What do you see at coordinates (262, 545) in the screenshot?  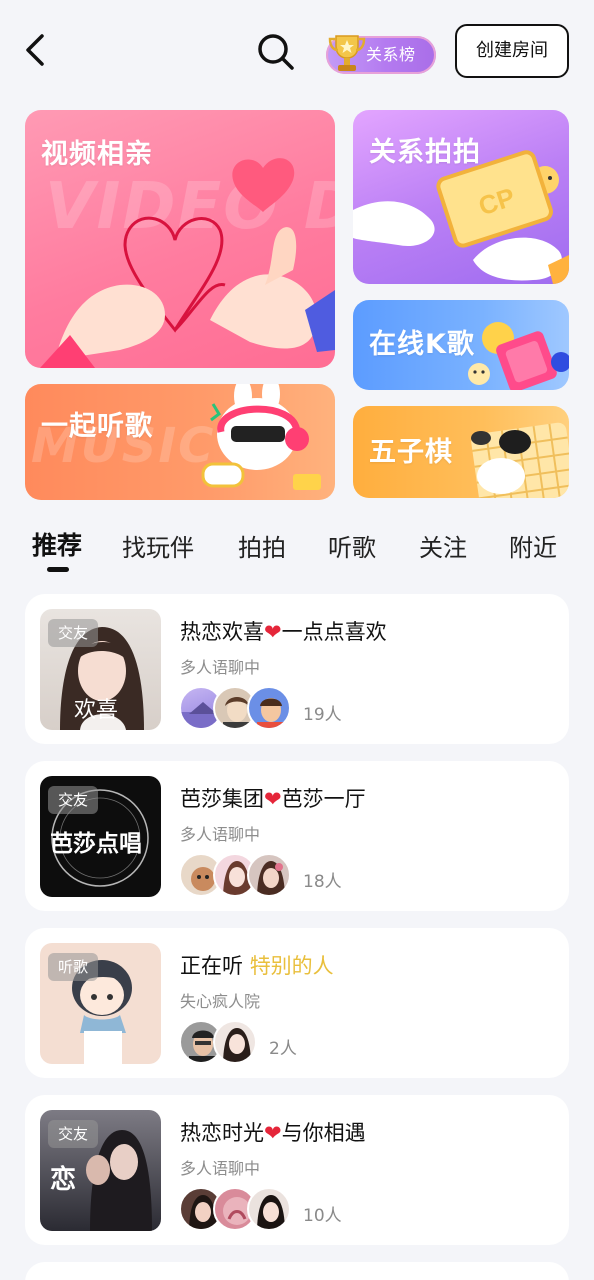 I see `tab-photo: 拍拍` at bounding box center [262, 545].